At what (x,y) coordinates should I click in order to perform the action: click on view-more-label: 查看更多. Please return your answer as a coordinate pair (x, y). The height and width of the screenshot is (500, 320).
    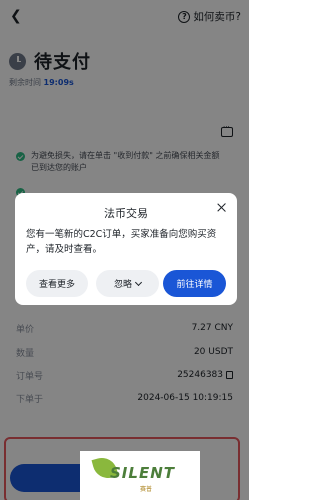
    Looking at the image, I should click on (56, 285).